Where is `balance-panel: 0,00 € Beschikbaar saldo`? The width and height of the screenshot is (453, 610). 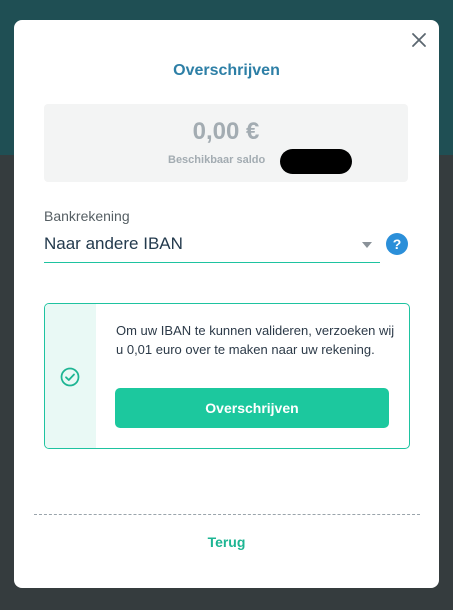
balance-panel: 0,00 € Beschikbaar saldo is located at coordinates (226, 143).